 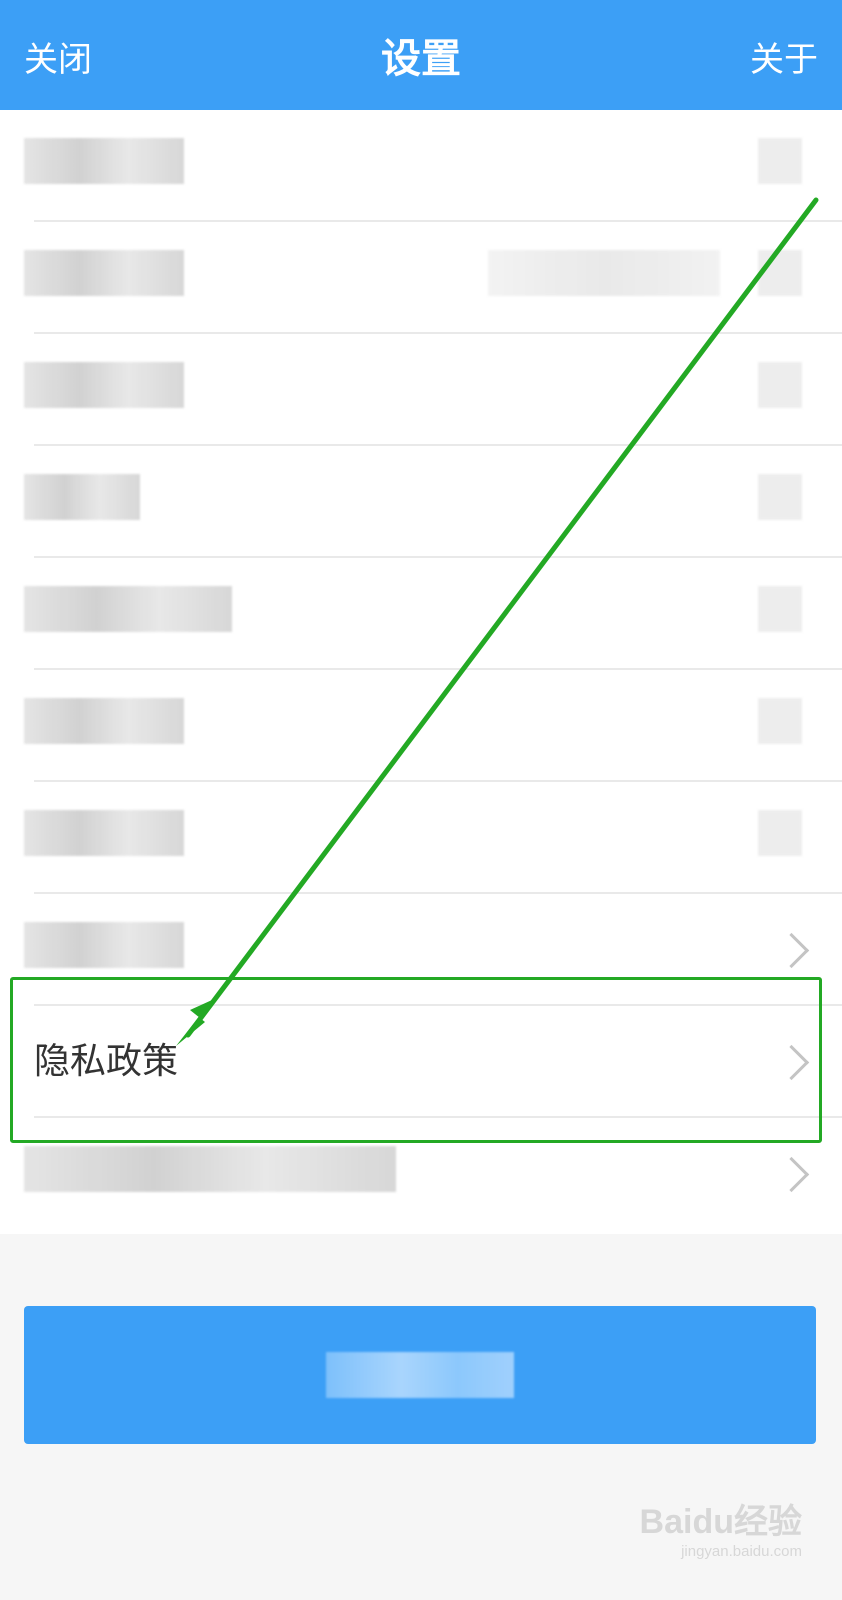 I want to click on primary-action-button, so click(x=420, y=1375).